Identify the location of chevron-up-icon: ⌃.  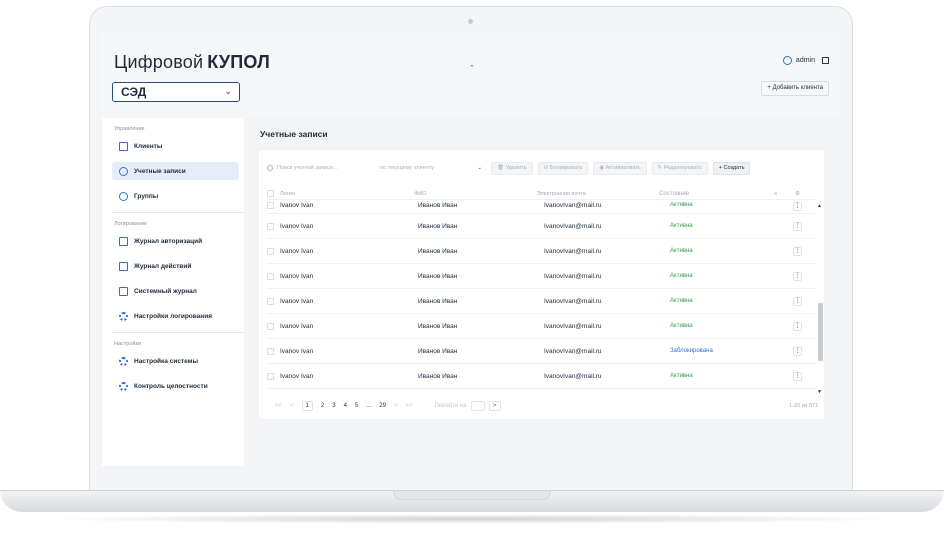
(472, 68).